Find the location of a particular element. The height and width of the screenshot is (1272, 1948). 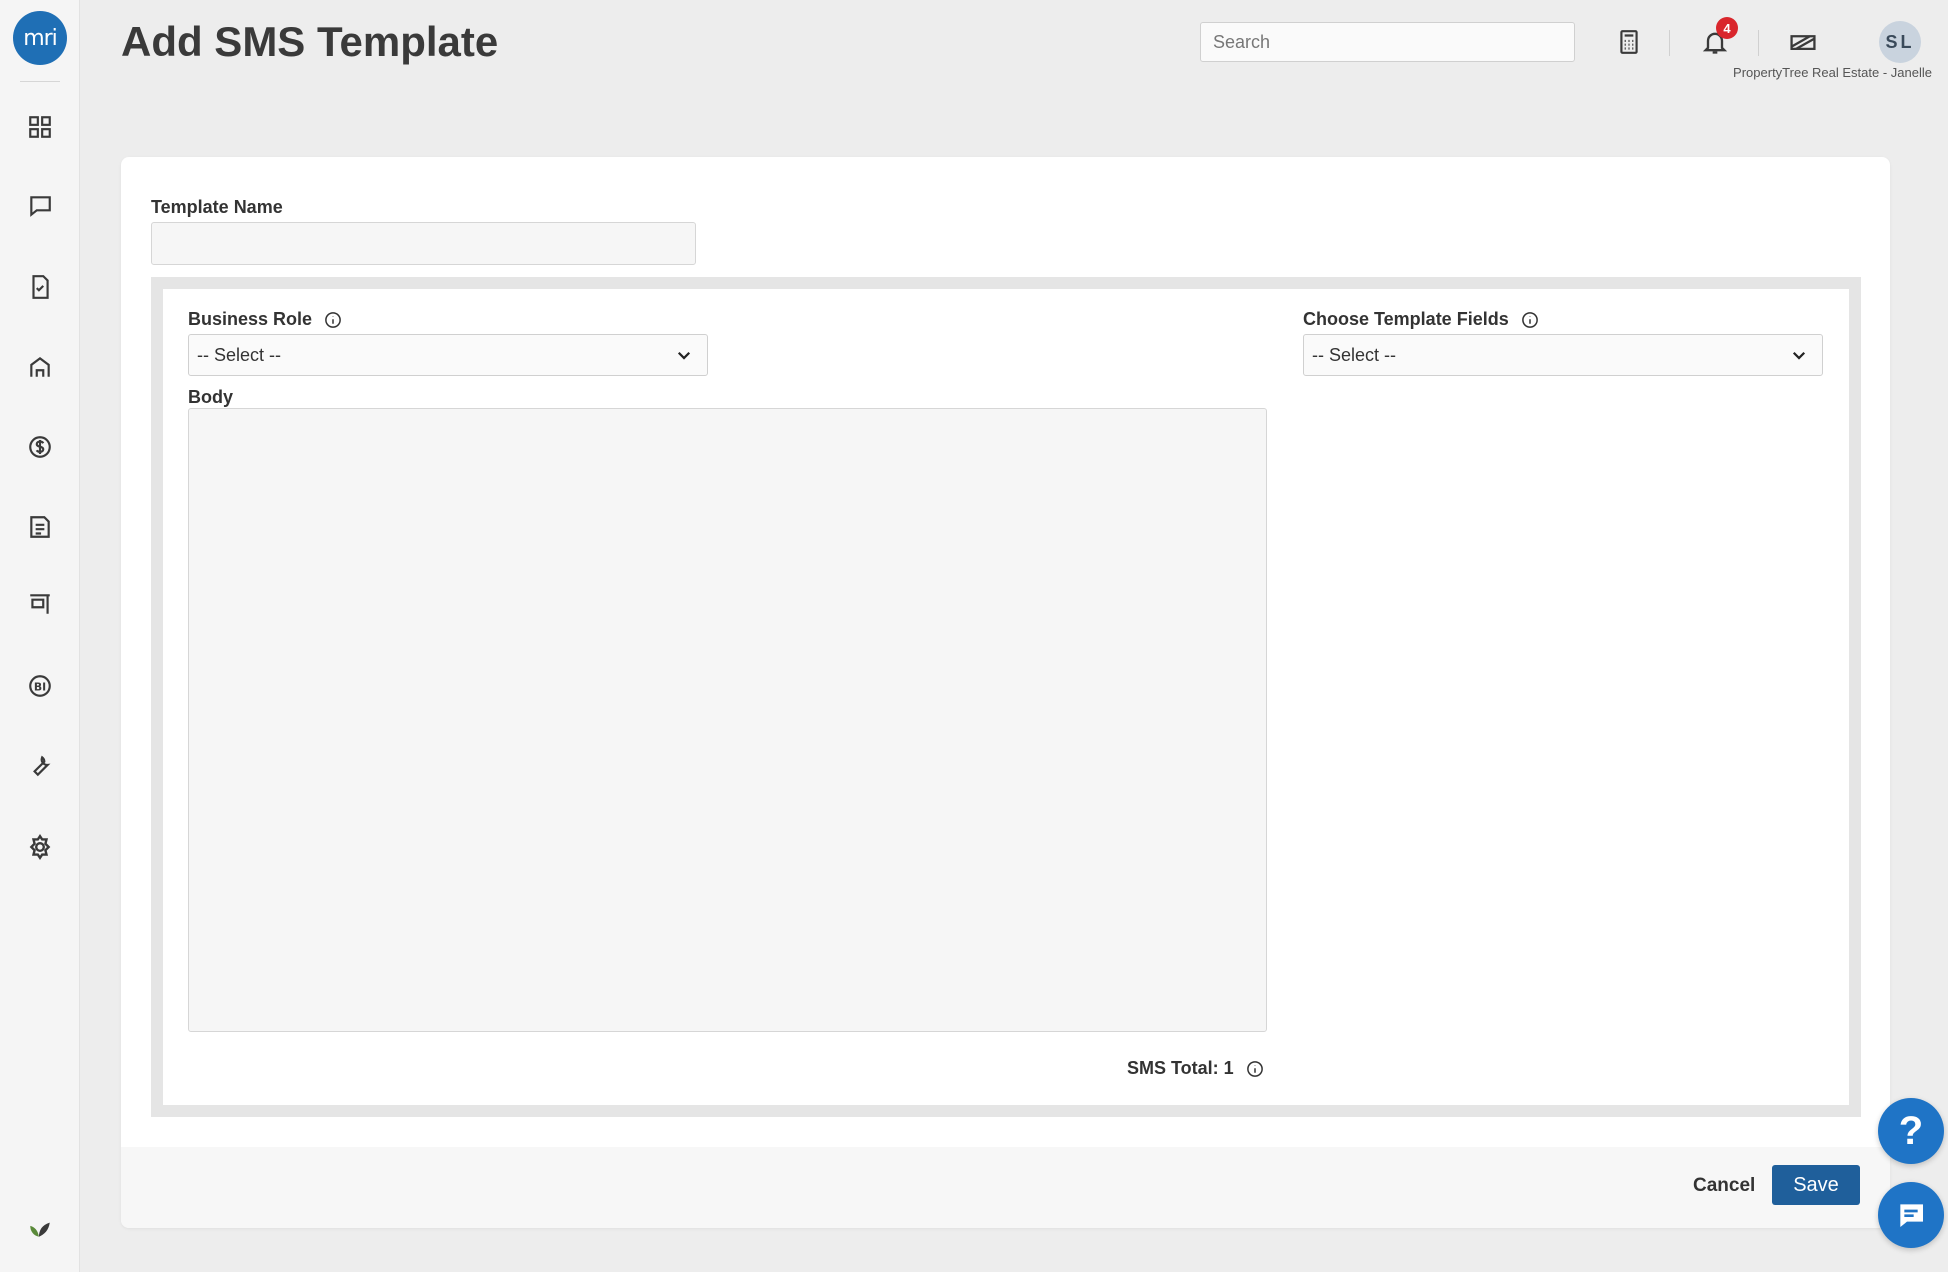

business-role-select: -- Select -- is located at coordinates (448, 355).